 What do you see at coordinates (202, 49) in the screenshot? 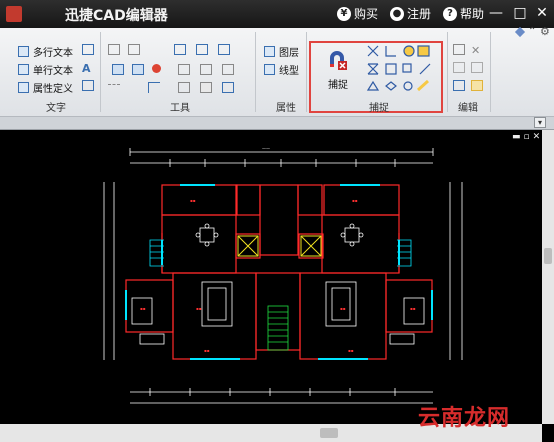
I see `mirror-icon` at bounding box center [202, 49].